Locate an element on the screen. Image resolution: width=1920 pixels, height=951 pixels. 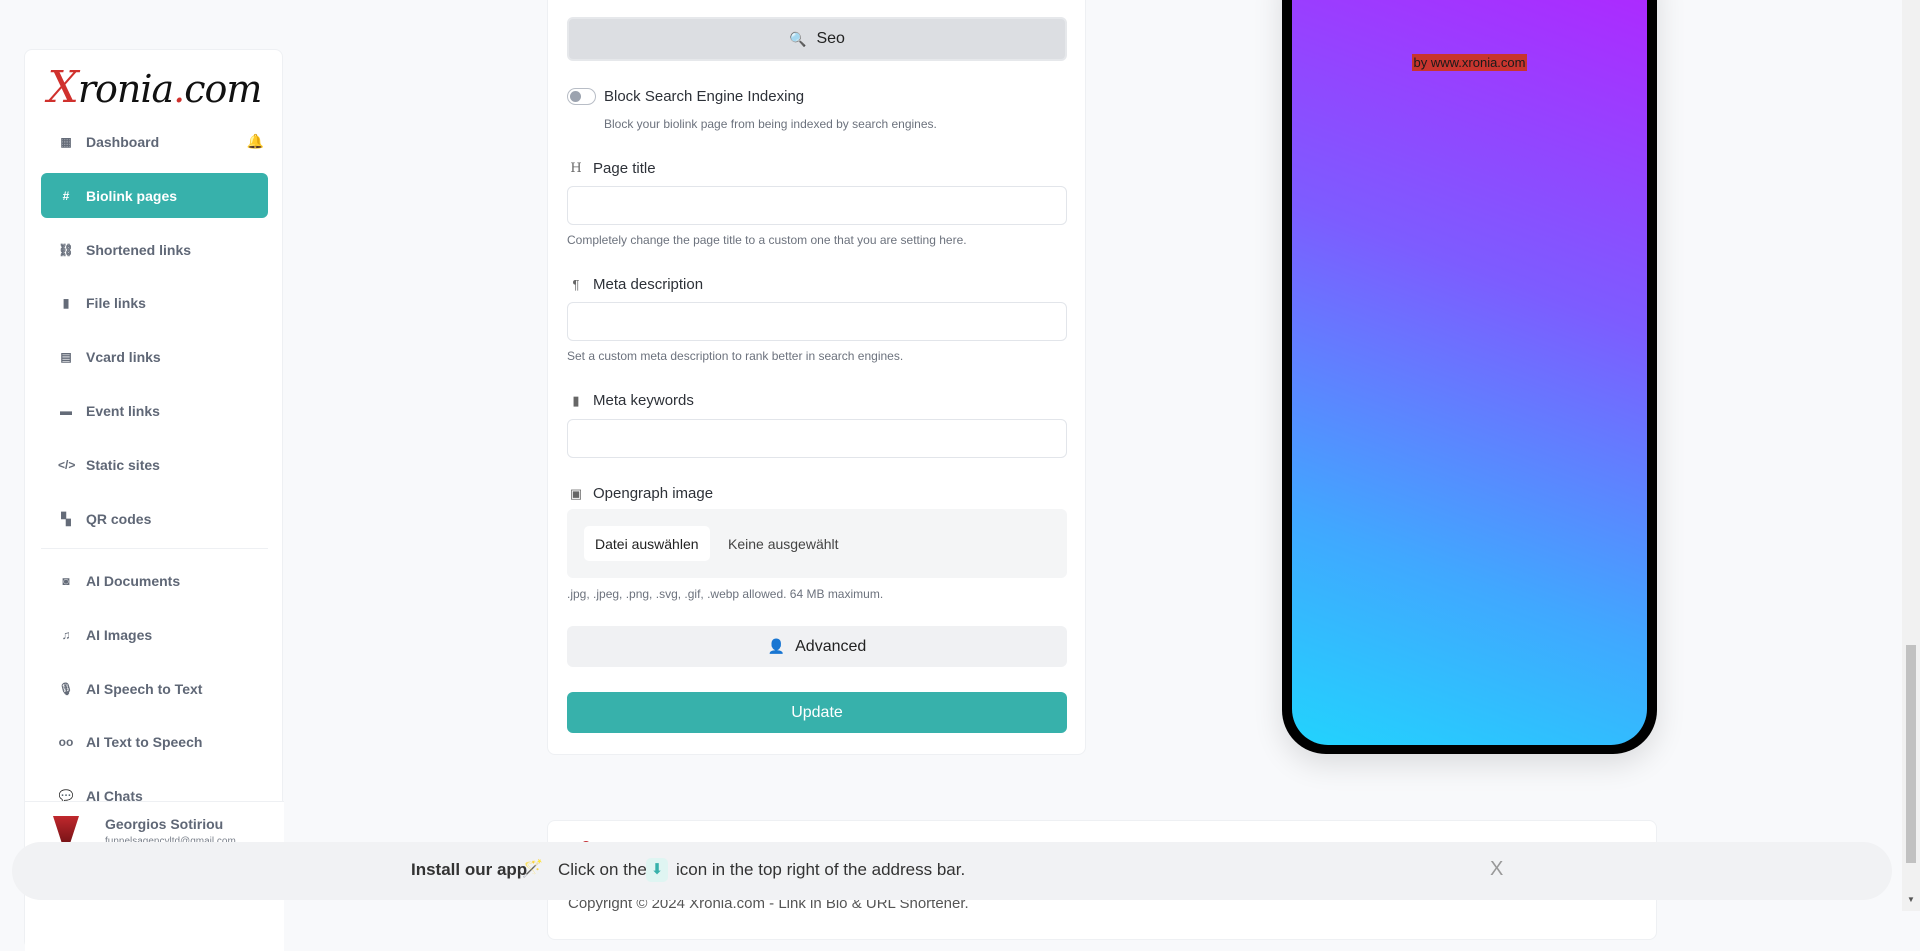
file-word-icon: ▮ is located at coordinates (576, 400).